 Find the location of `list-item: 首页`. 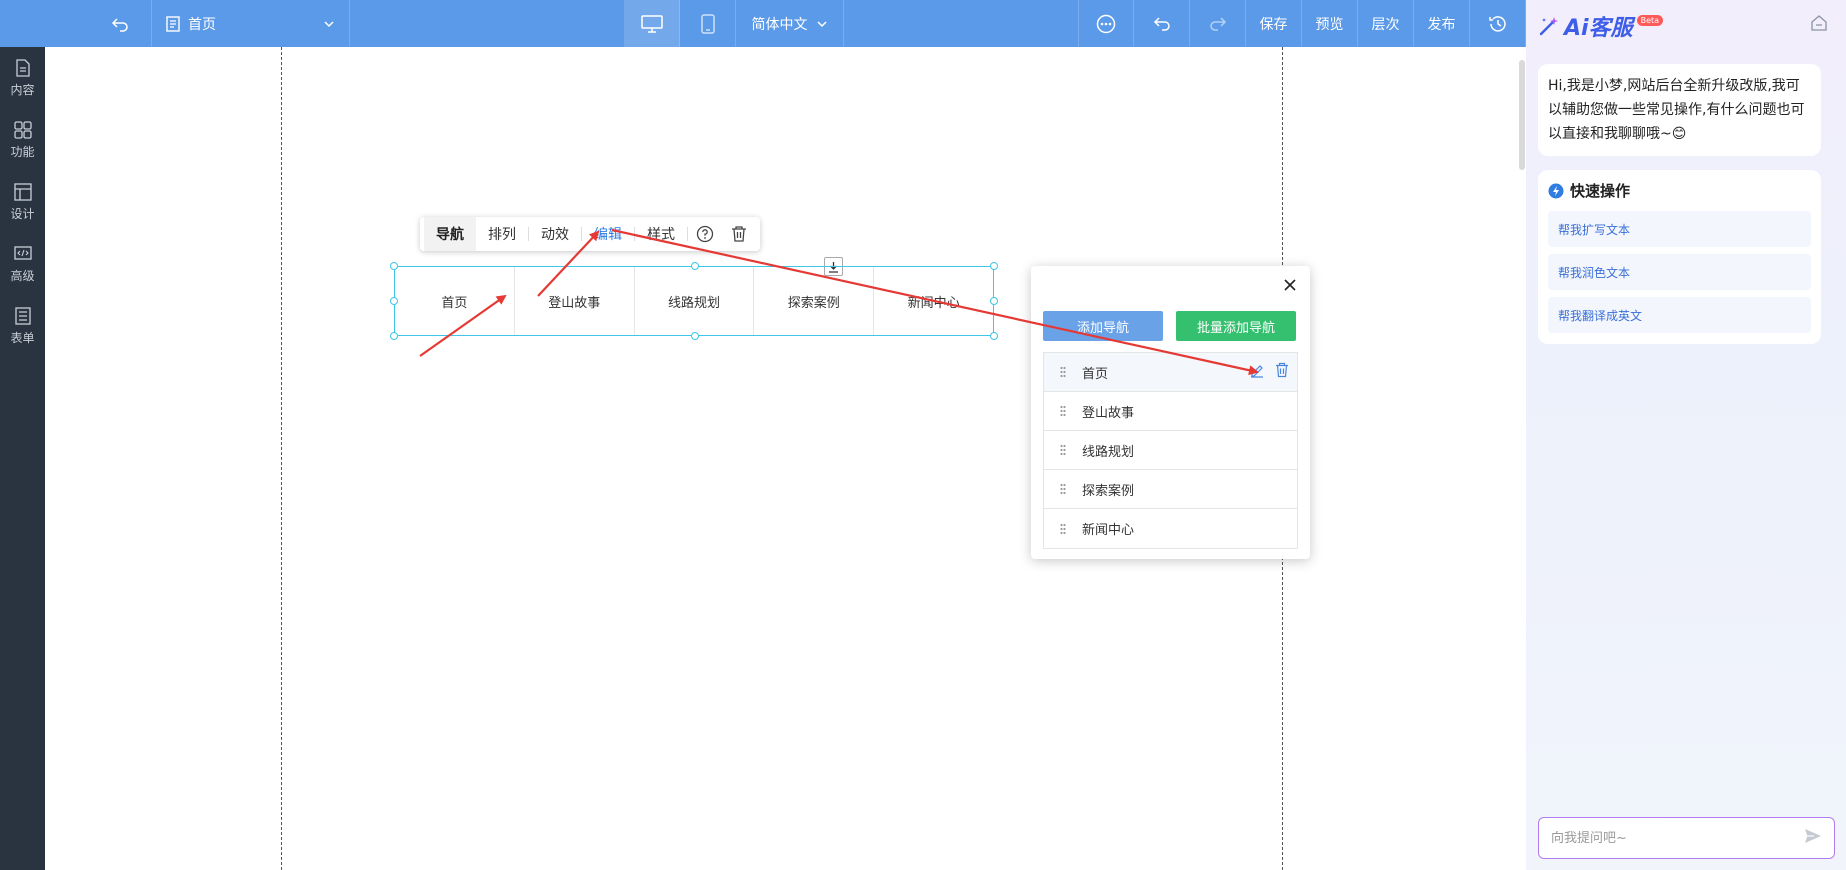

list-item: 首页 is located at coordinates (1170, 372).